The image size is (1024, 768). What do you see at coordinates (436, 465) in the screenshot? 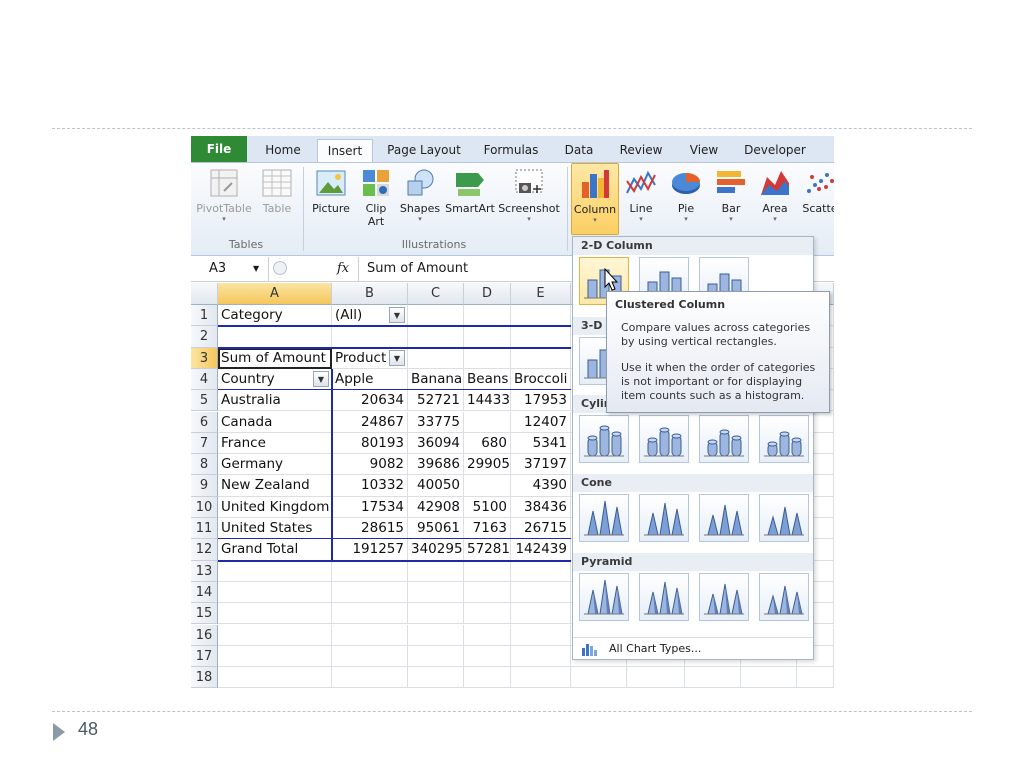
I see `cell: 39686` at bounding box center [436, 465].